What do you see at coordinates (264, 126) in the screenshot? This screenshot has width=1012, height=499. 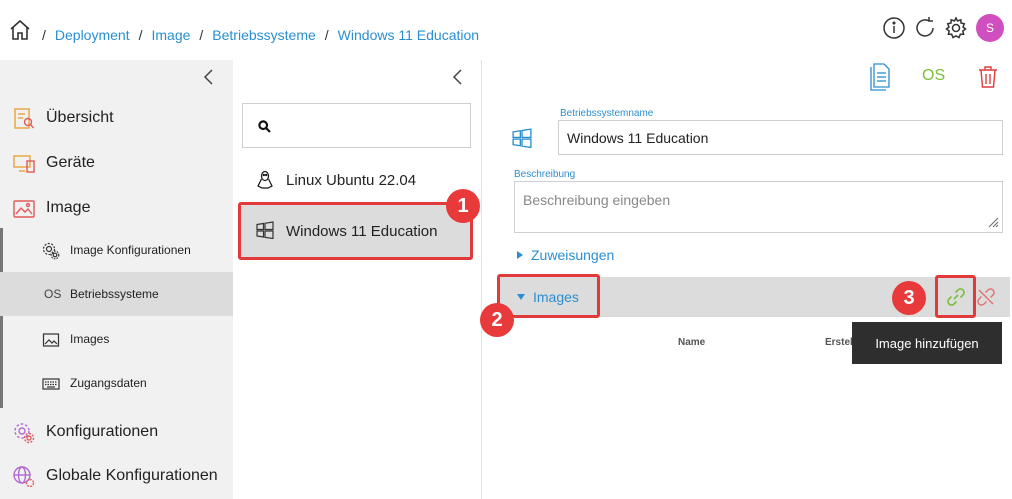 I see `search-icon` at bounding box center [264, 126].